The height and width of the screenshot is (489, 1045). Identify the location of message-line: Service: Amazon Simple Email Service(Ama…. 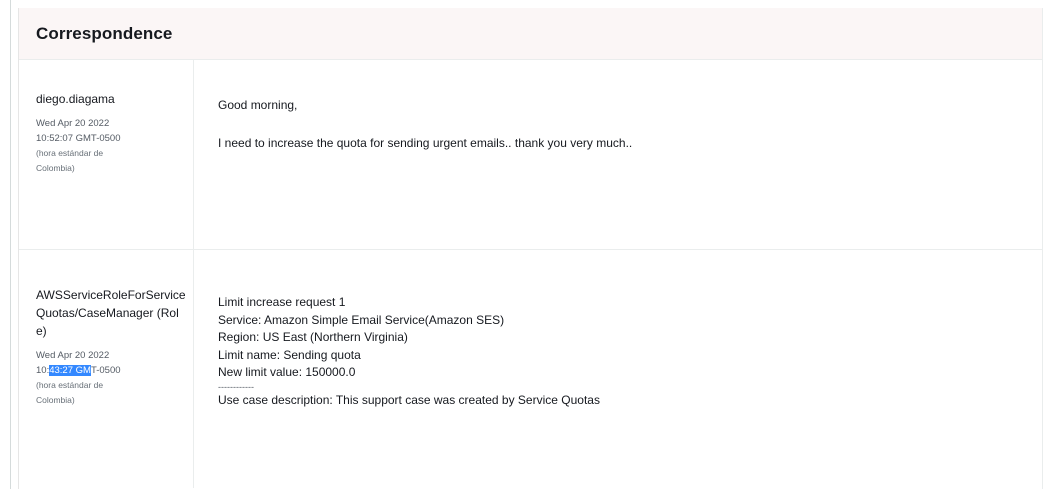
(361, 319).